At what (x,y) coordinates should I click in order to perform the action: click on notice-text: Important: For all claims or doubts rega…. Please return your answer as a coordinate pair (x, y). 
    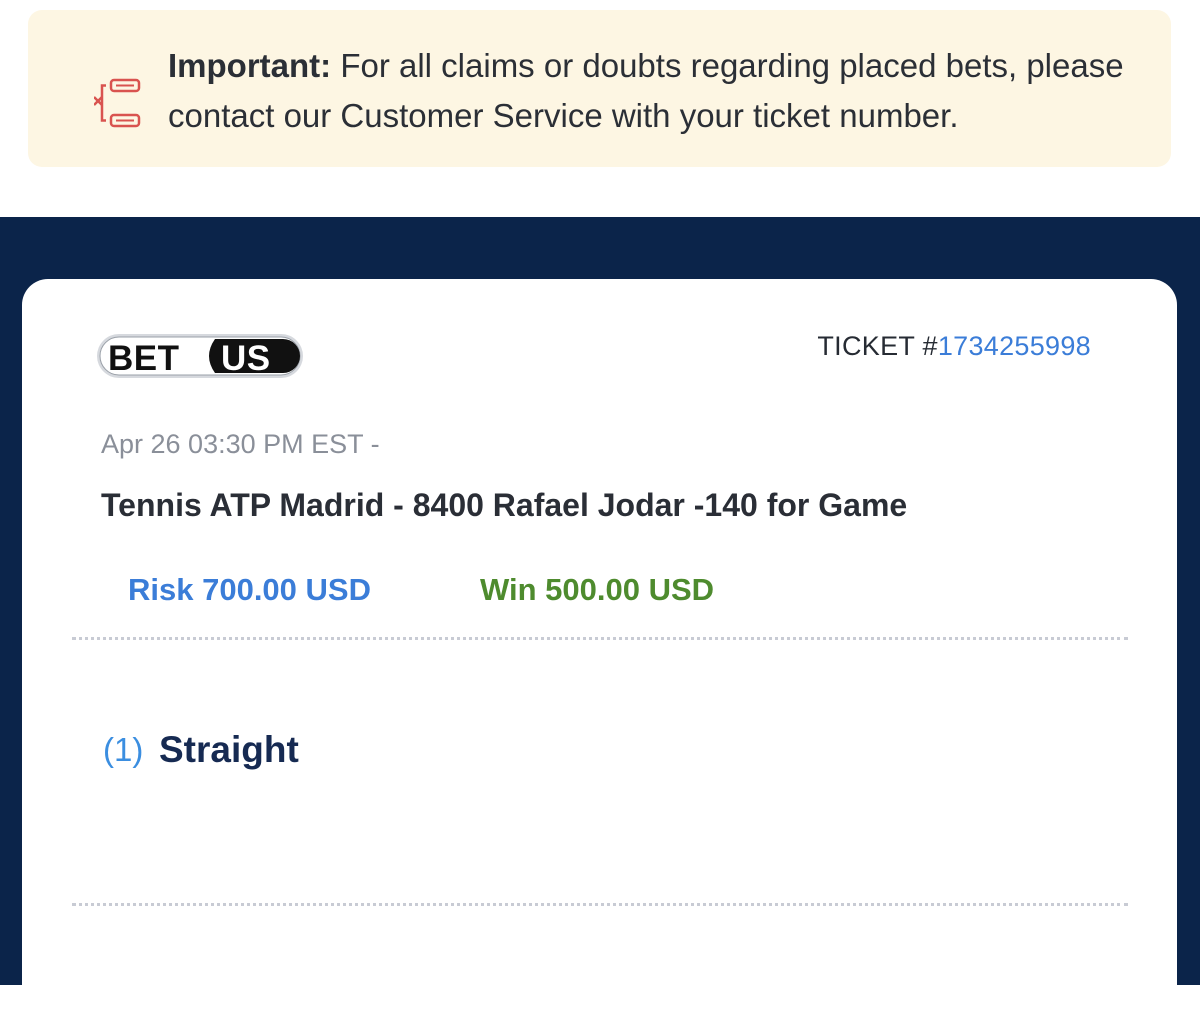
    Looking at the image, I should click on (660, 91).